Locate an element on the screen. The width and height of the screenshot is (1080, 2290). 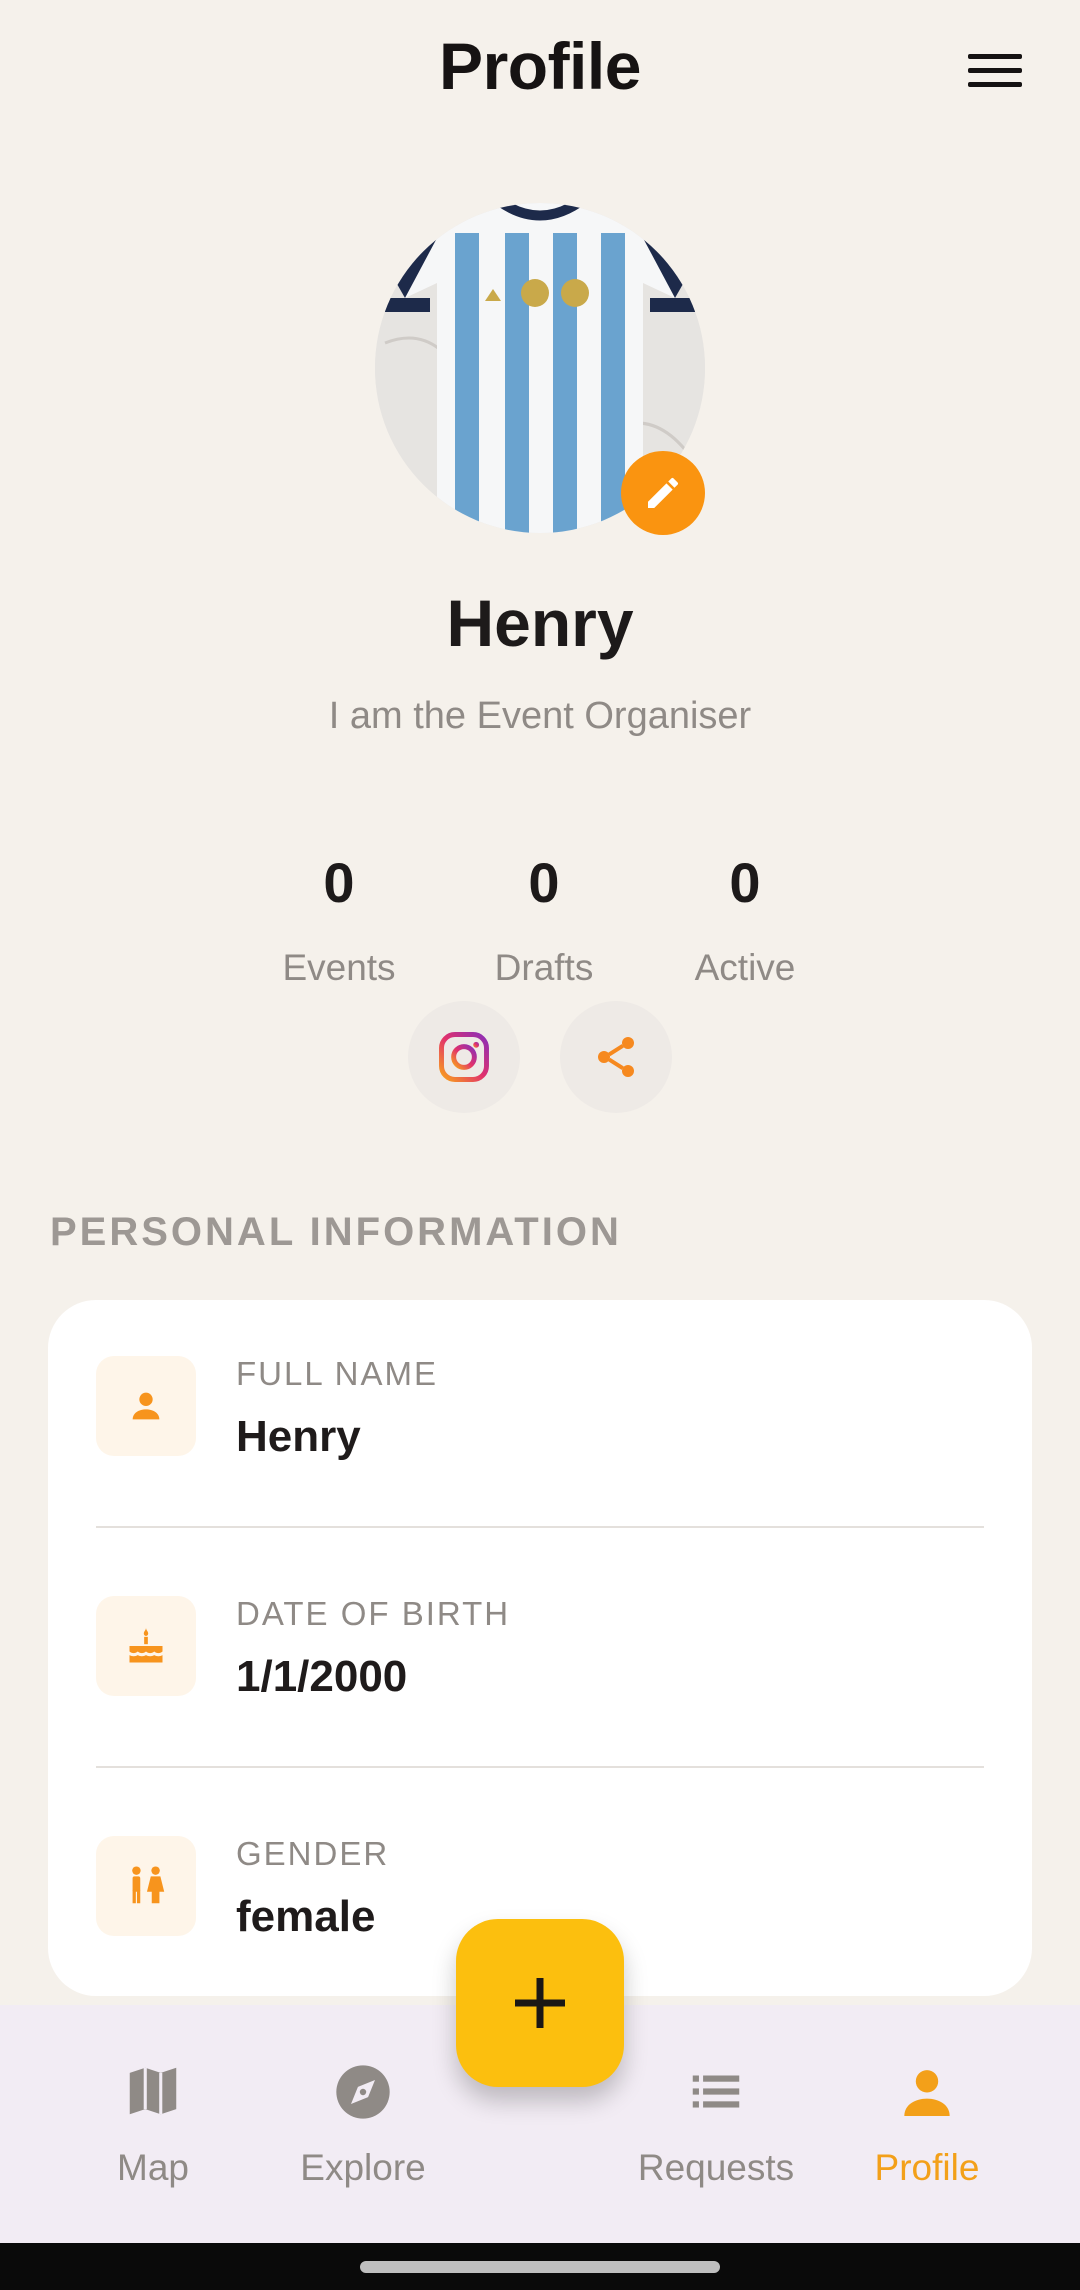
nav-label: Explore is located at coordinates (363, 2167).